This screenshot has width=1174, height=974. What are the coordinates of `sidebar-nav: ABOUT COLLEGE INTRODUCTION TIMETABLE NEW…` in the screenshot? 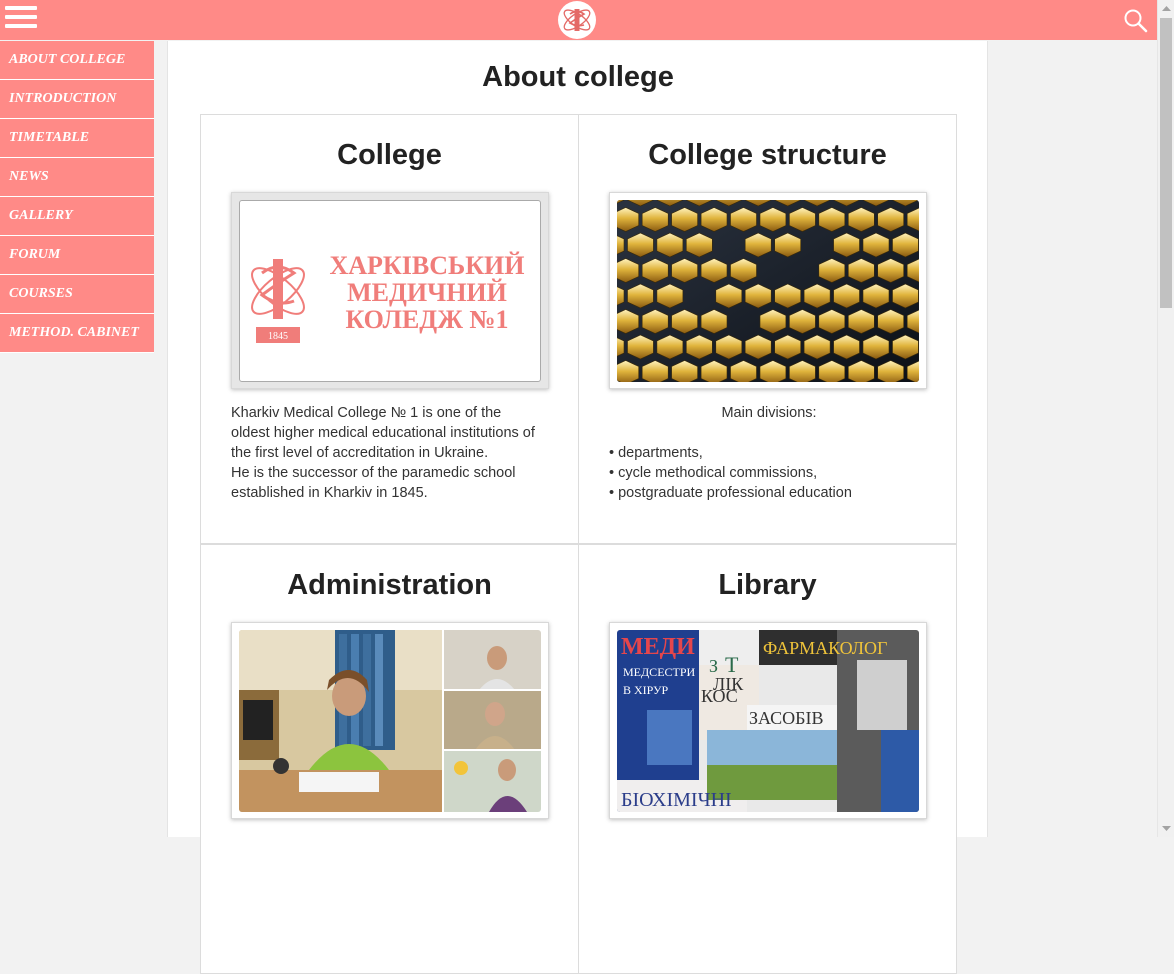 It's located at (77, 197).